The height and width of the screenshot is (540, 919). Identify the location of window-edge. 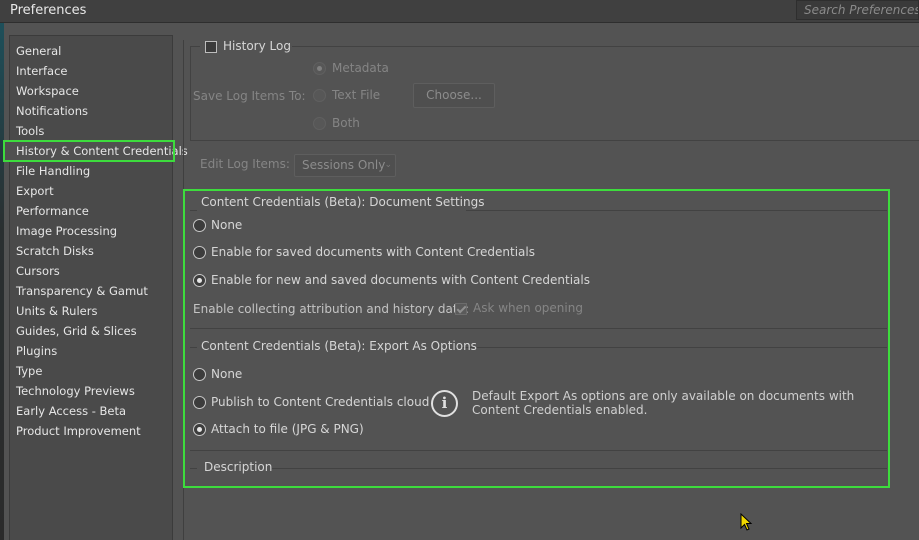
(2, 281).